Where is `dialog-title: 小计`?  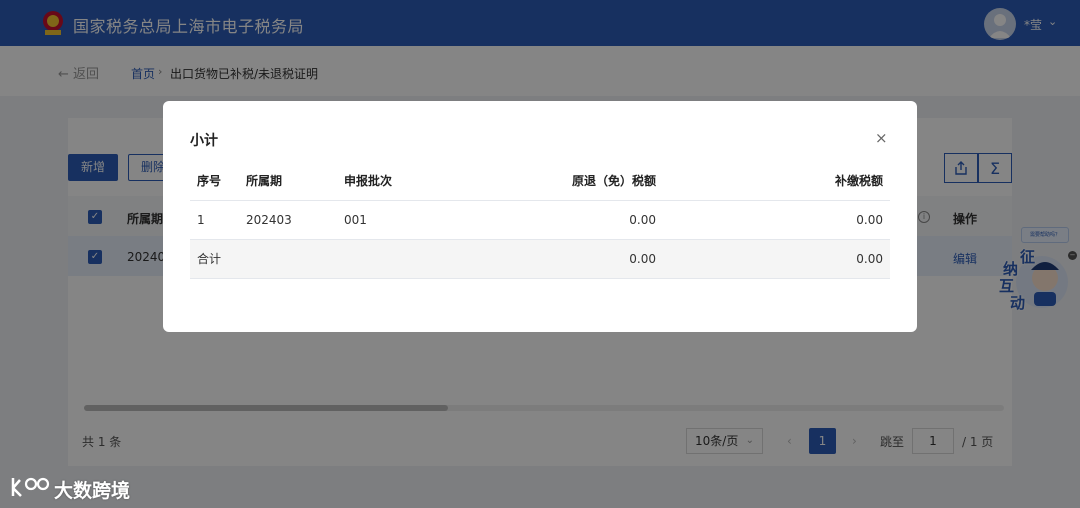
dialog-title: 小计 is located at coordinates (204, 141).